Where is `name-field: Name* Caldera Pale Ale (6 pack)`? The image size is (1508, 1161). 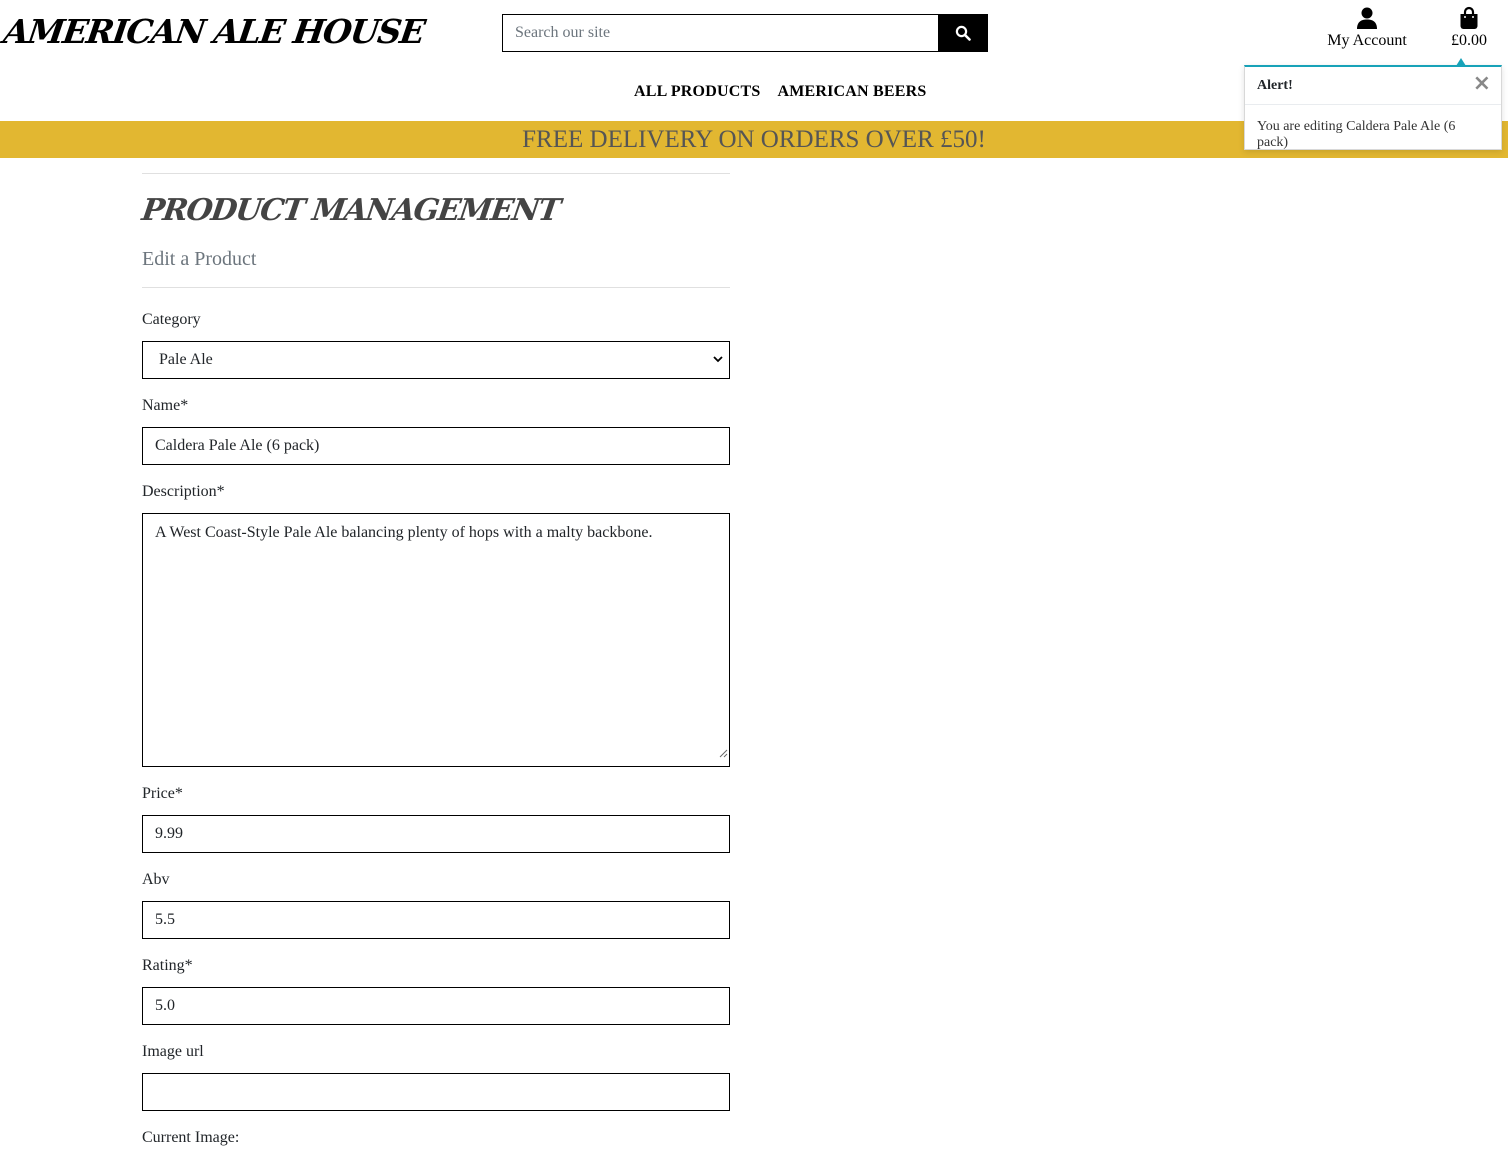 name-field: Name* Caldera Pale Ale (6 pack) is located at coordinates (436, 431).